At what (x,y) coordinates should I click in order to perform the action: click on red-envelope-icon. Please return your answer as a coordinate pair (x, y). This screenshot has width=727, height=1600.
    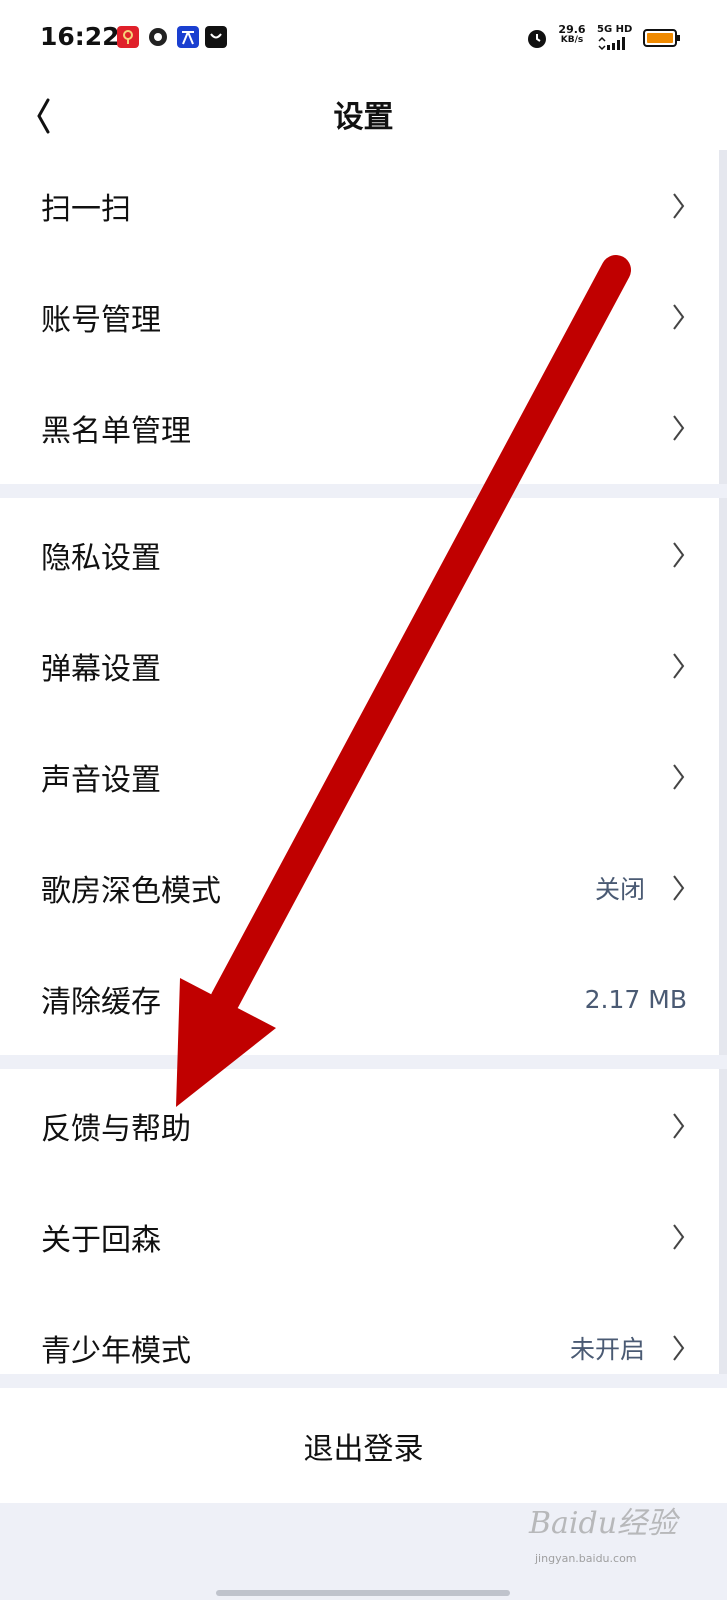
    Looking at the image, I should click on (128, 37).